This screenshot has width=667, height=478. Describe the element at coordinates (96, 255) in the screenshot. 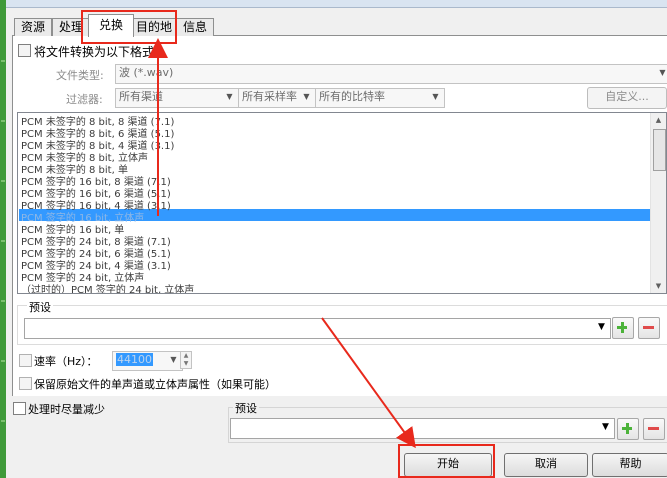

I see `format-list-item: PCM 签字的 24 bit, 6 渠道 (5.1)` at that location.